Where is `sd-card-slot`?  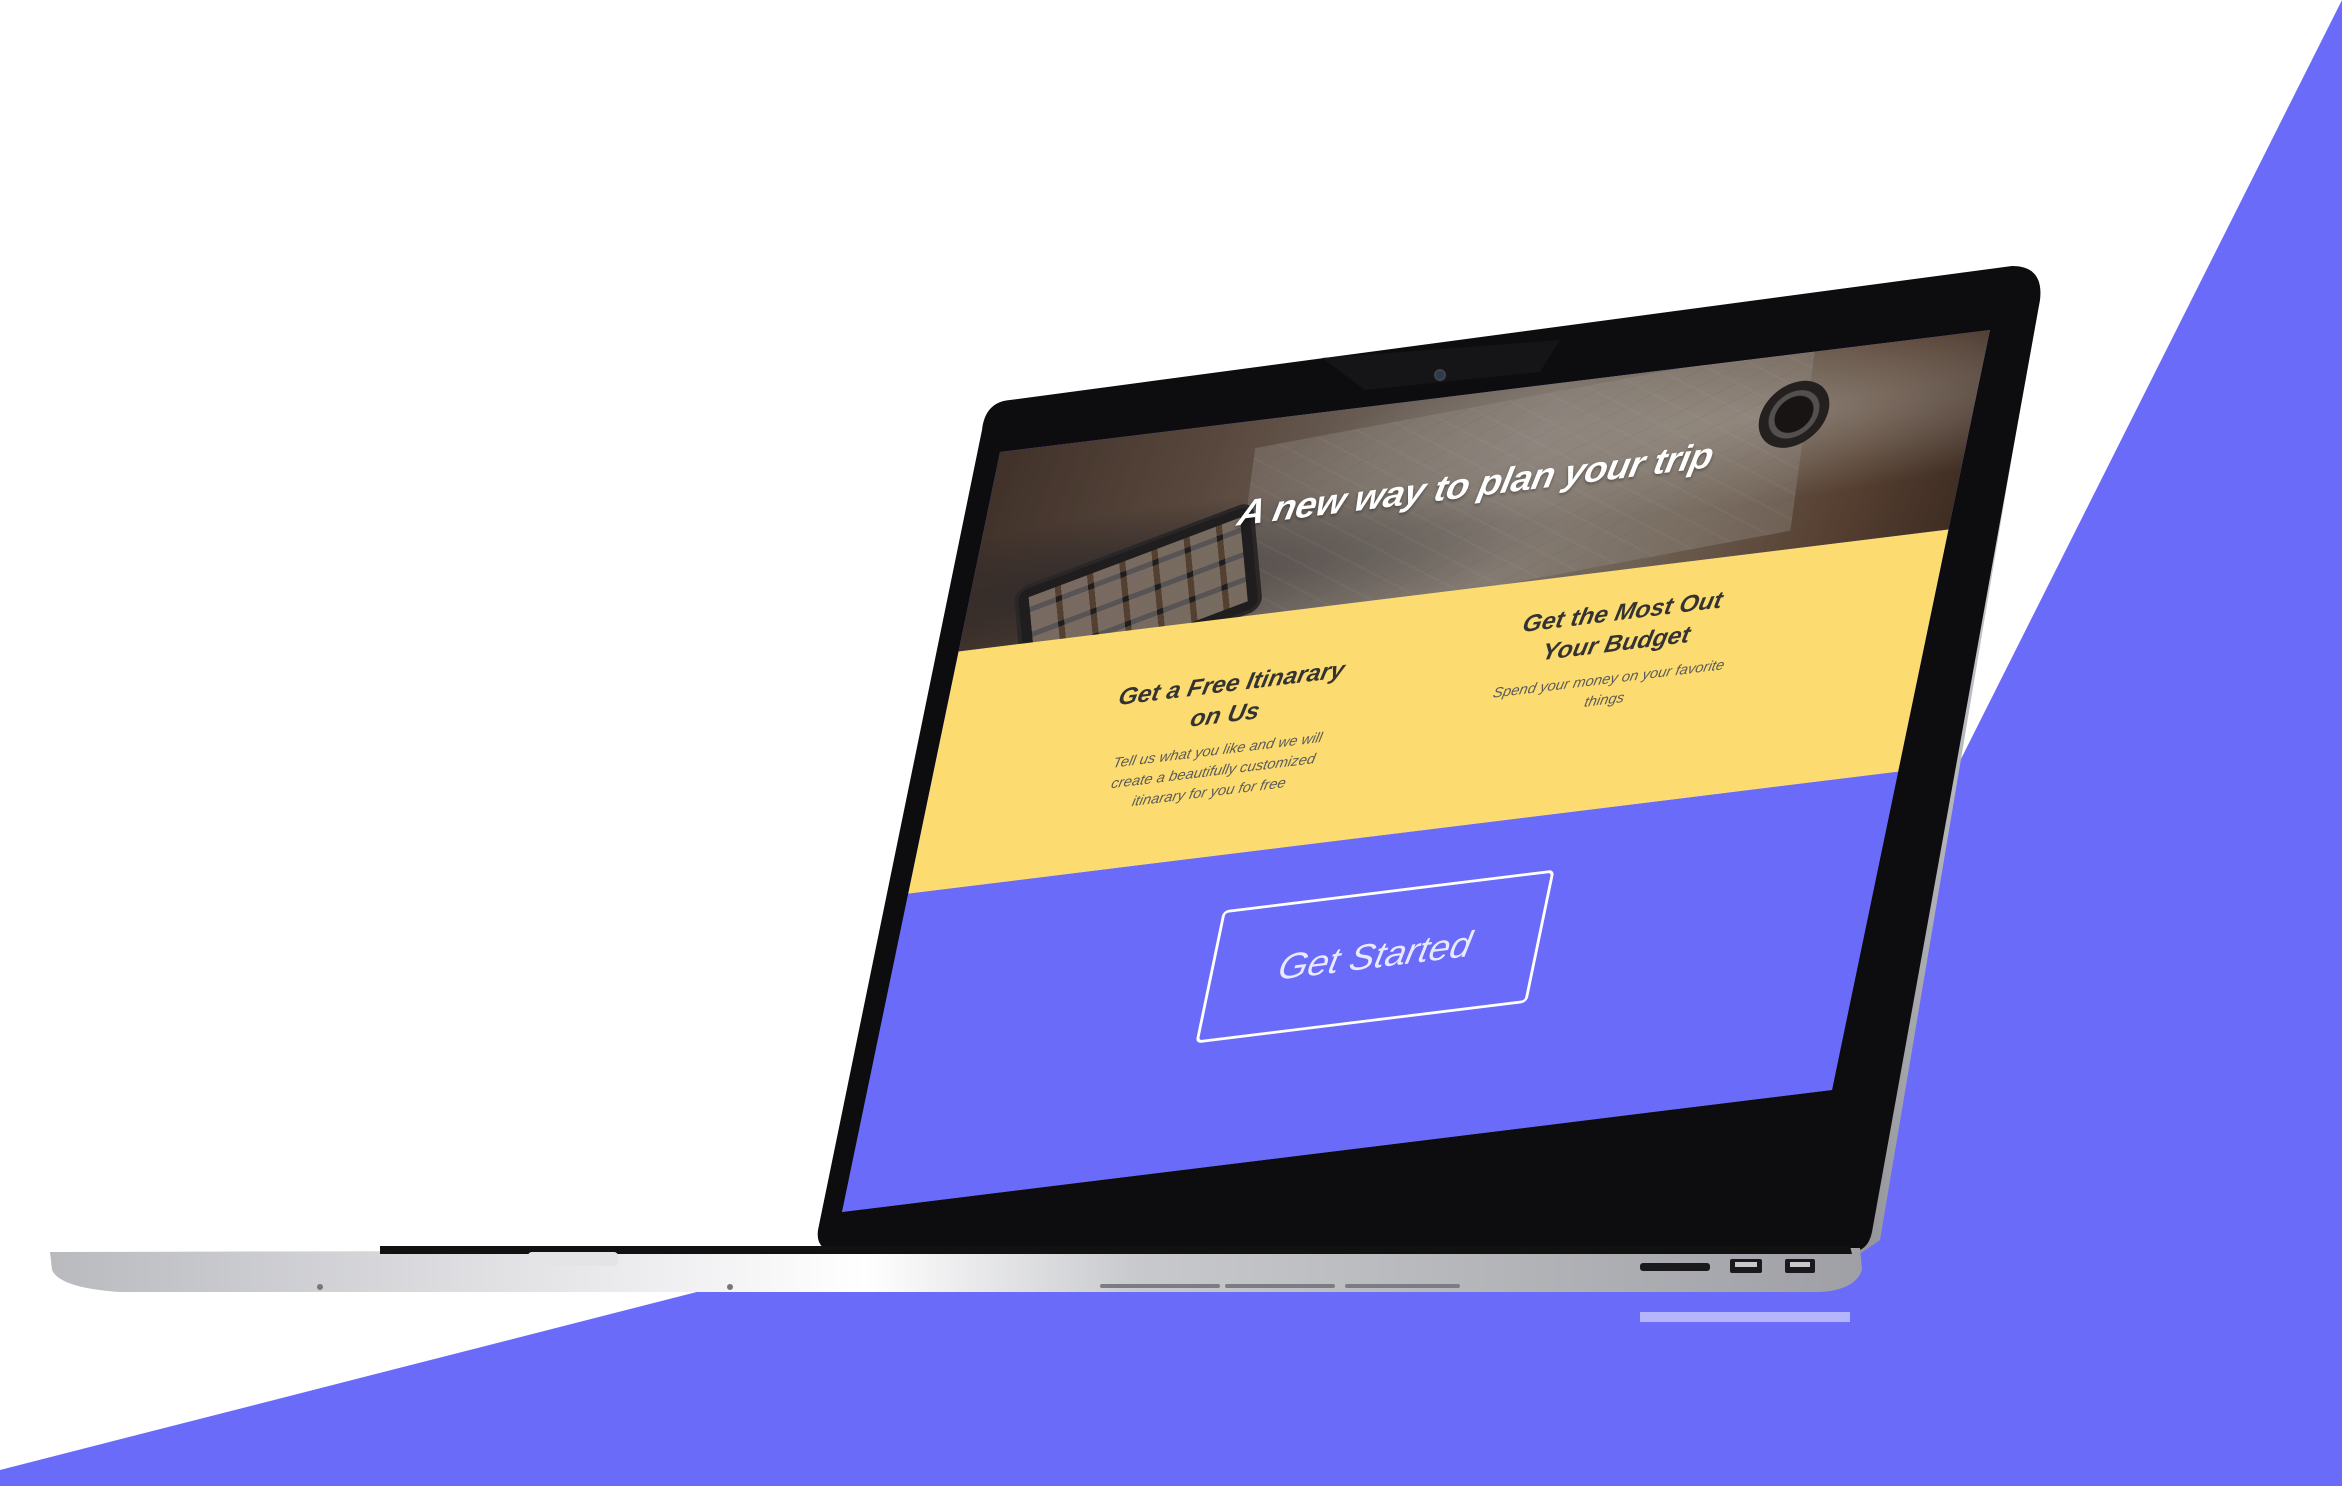 sd-card-slot is located at coordinates (1675, 1267).